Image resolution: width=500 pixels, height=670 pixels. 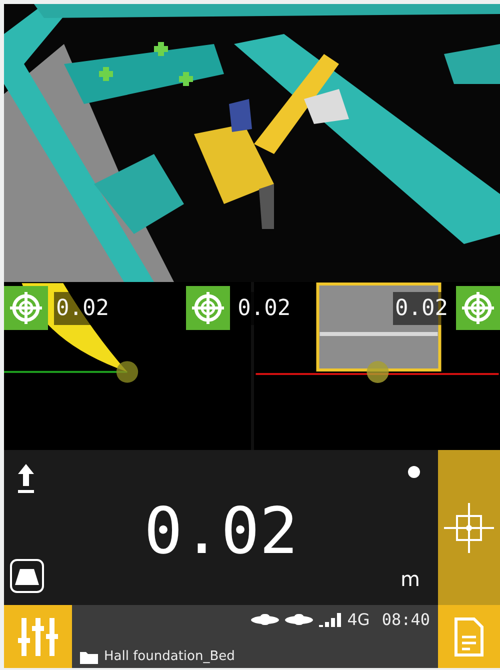 What do you see at coordinates (89, 657) in the screenshot?
I see `folder-icon` at bounding box center [89, 657].